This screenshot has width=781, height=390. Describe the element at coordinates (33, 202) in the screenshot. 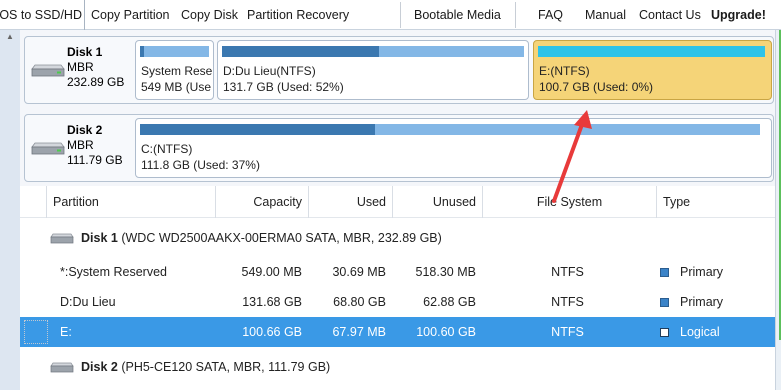

I see `header-spacer` at that location.